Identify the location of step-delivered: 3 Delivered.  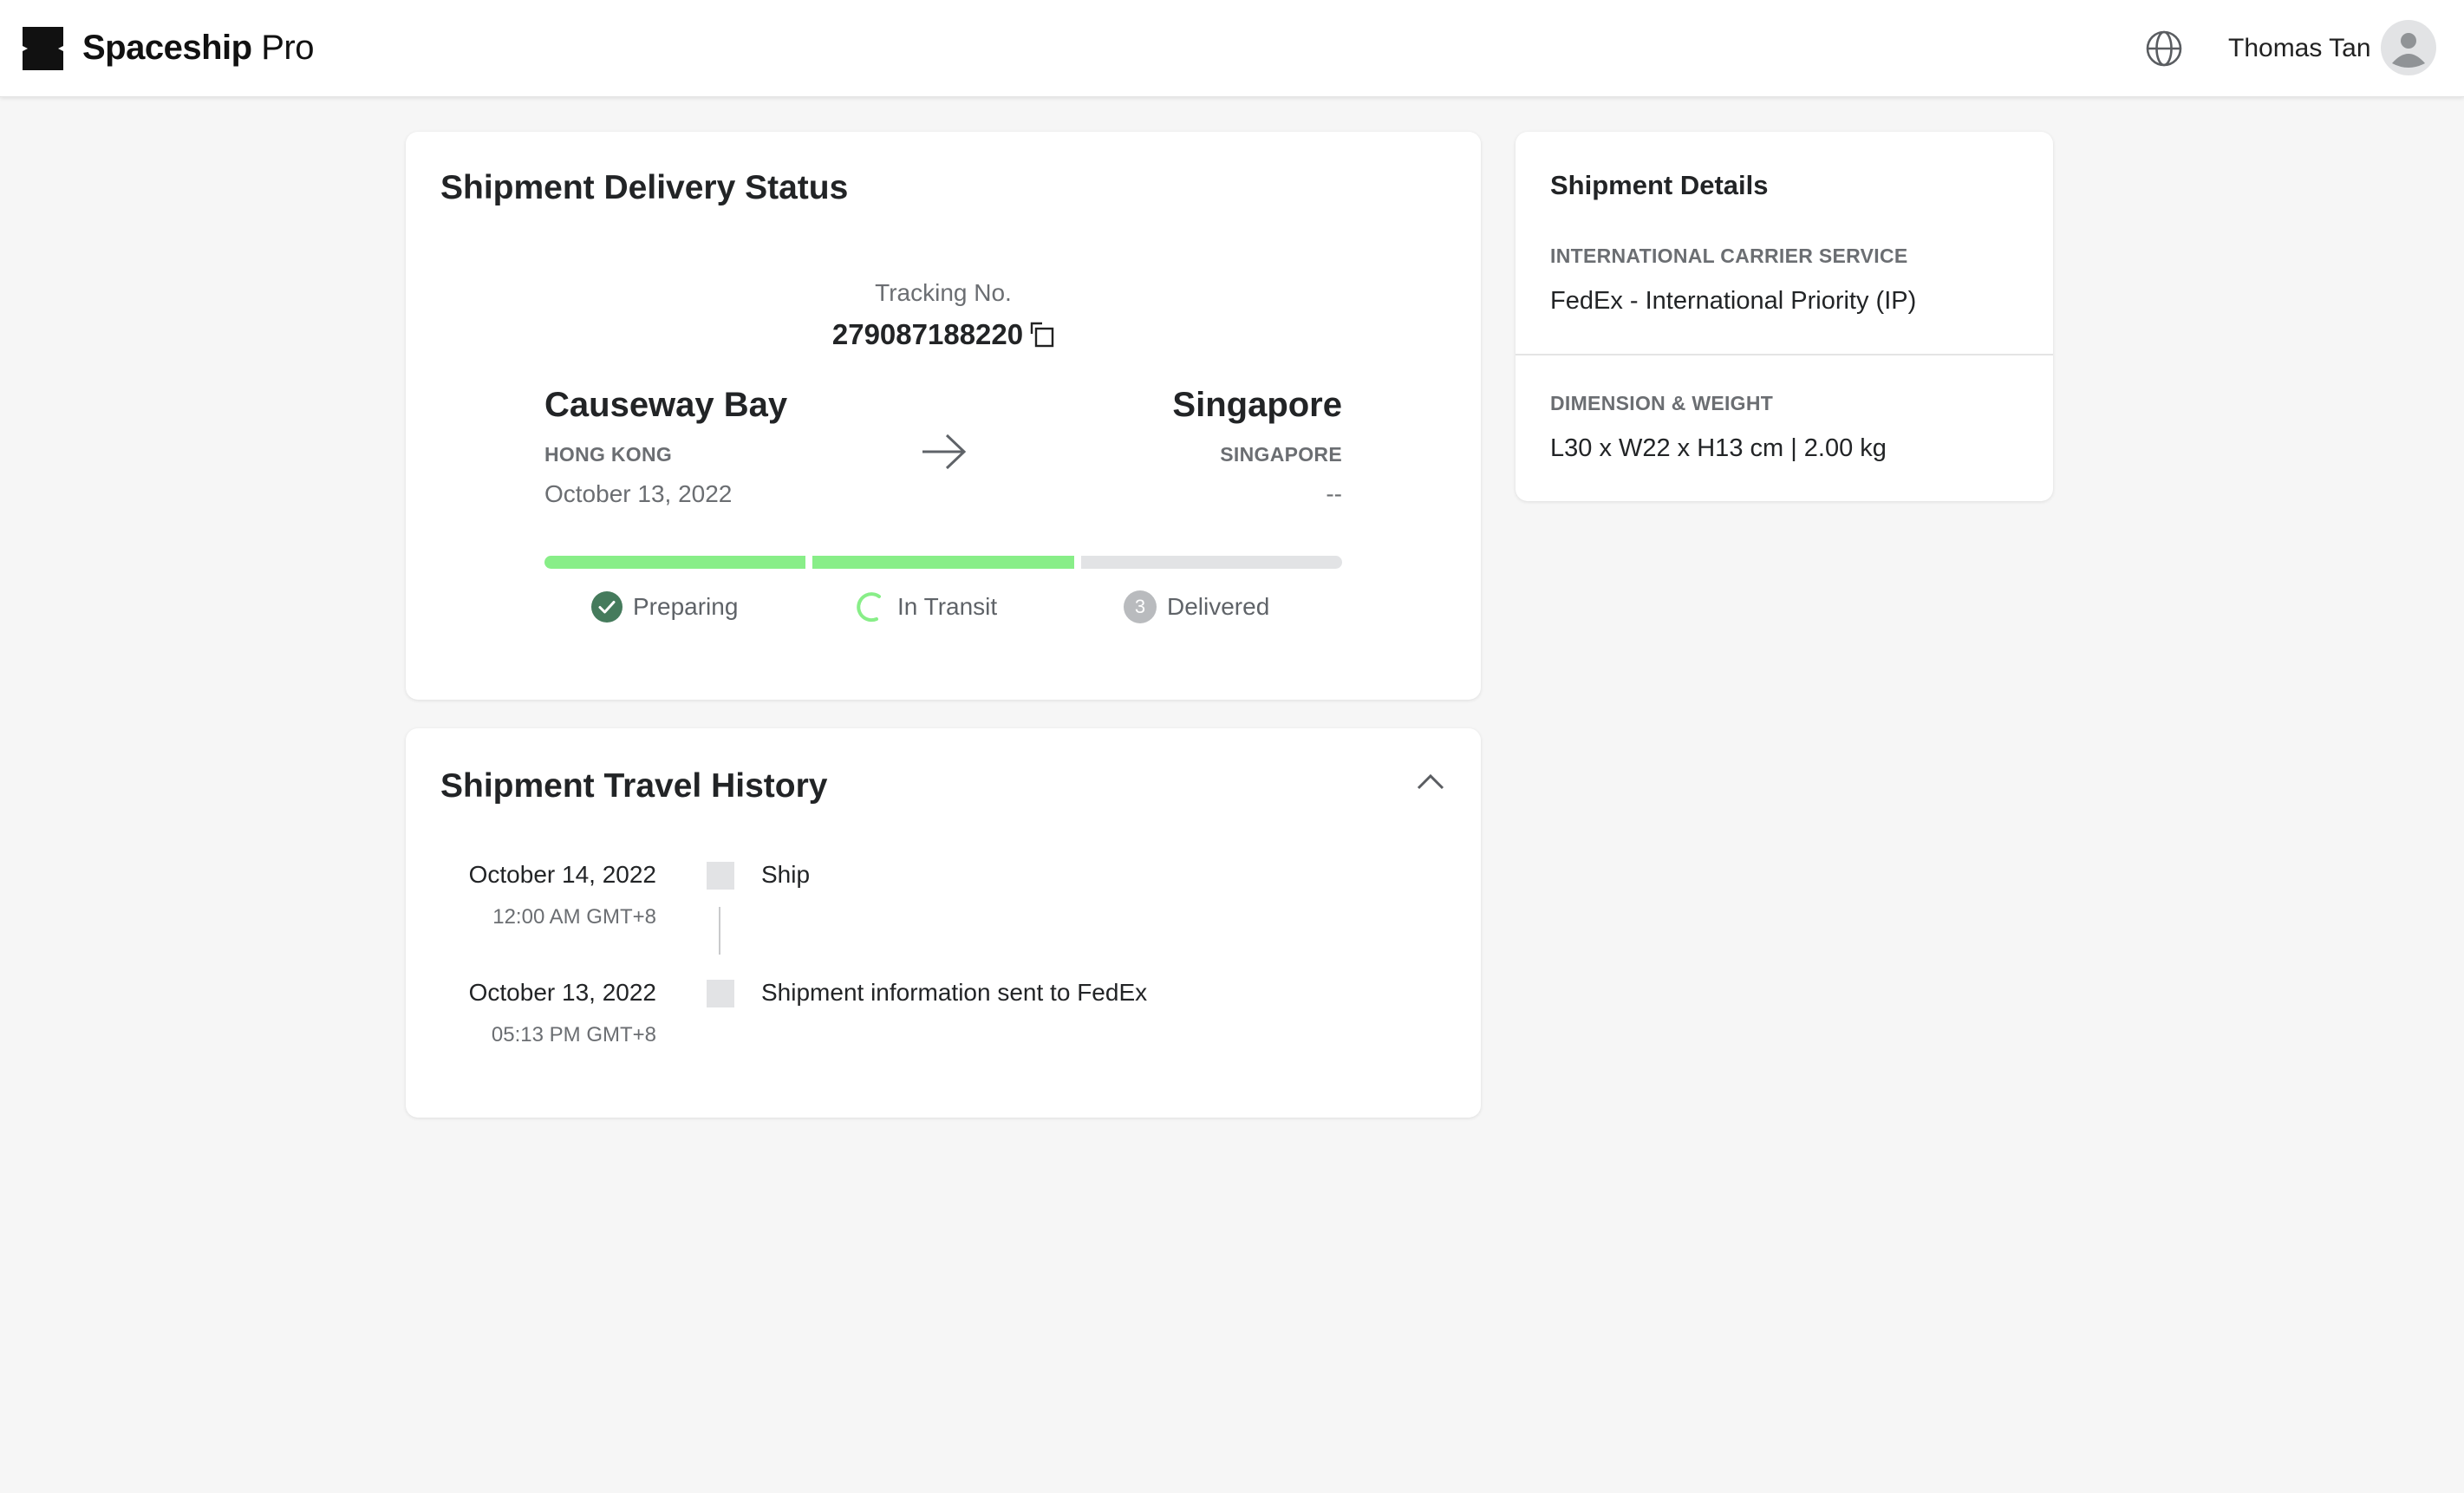
(1196, 607).